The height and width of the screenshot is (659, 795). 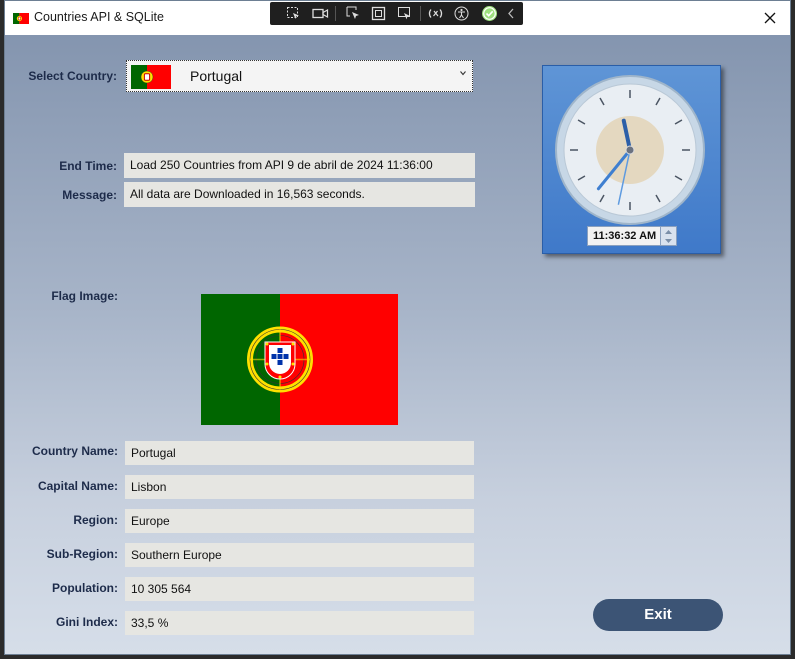 I want to click on exit-button: Exit, so click(x=658, y=615).